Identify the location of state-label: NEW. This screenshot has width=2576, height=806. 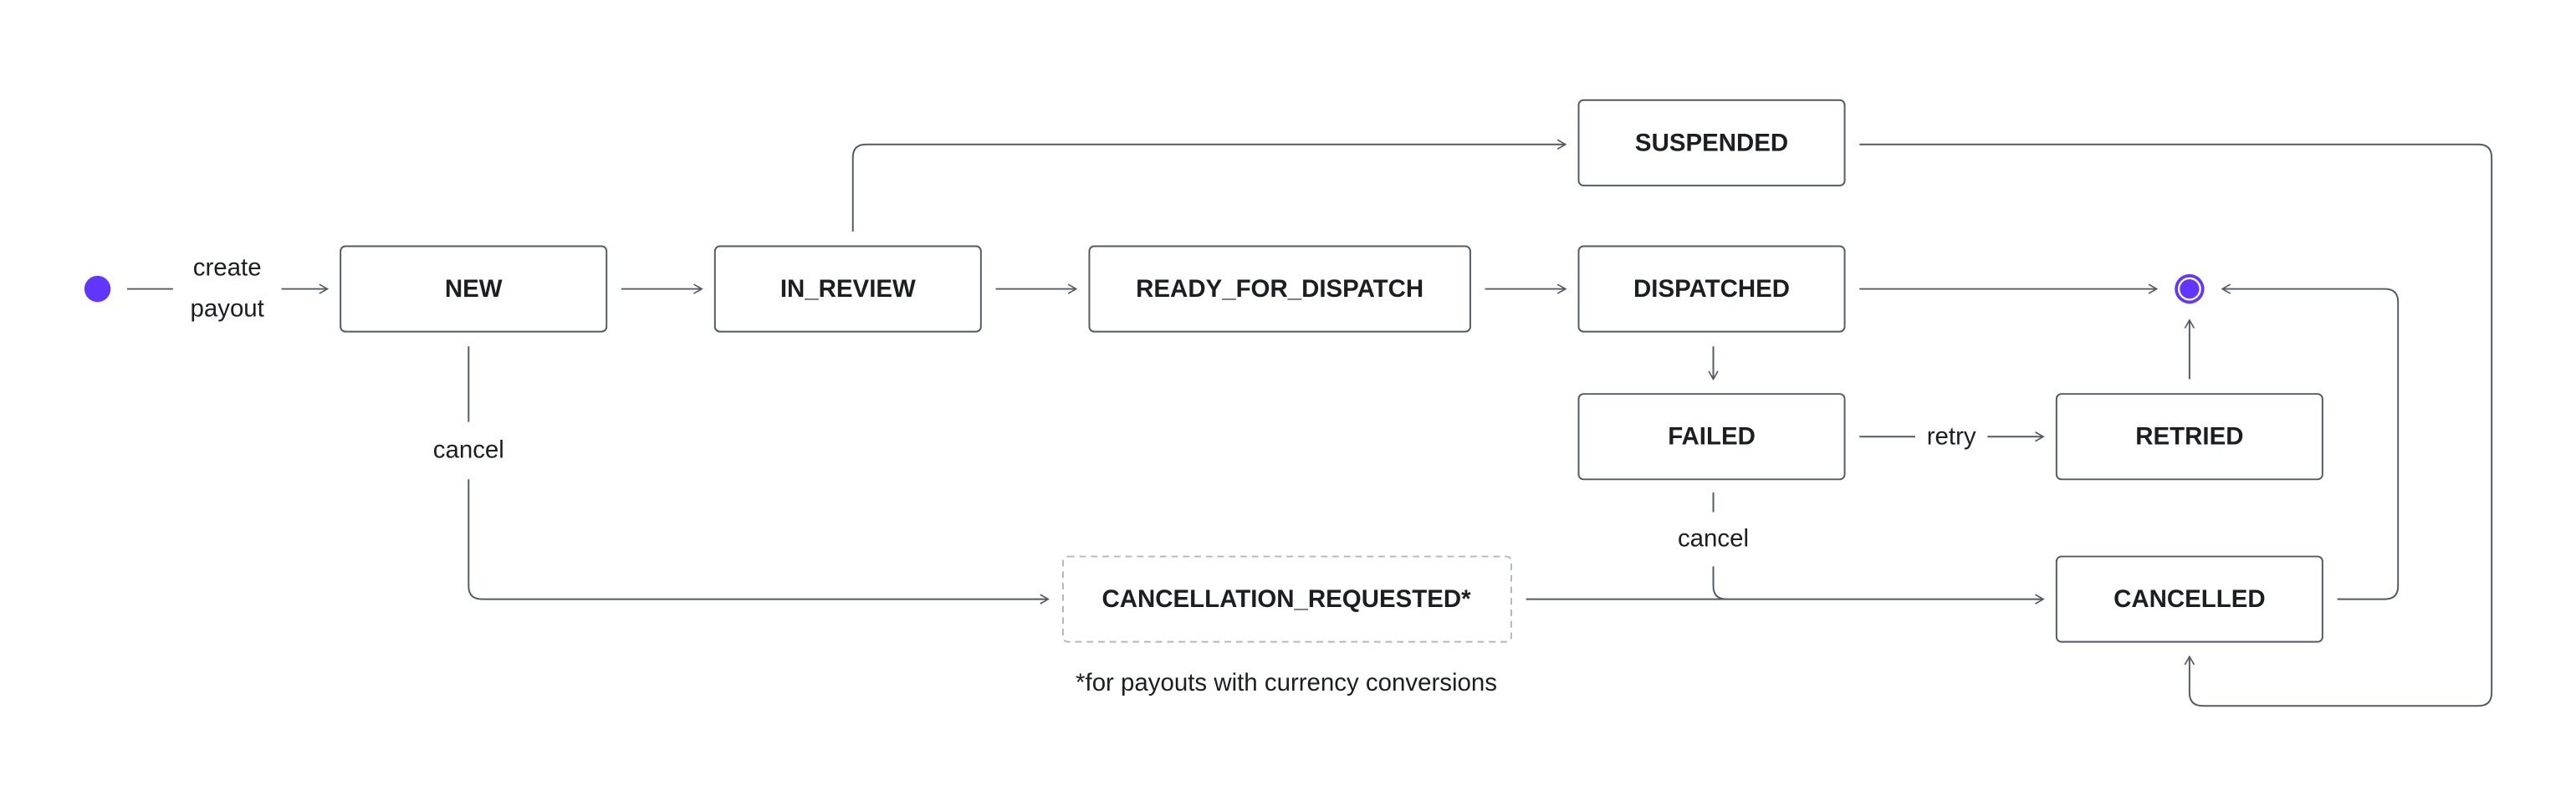
(474, 289).